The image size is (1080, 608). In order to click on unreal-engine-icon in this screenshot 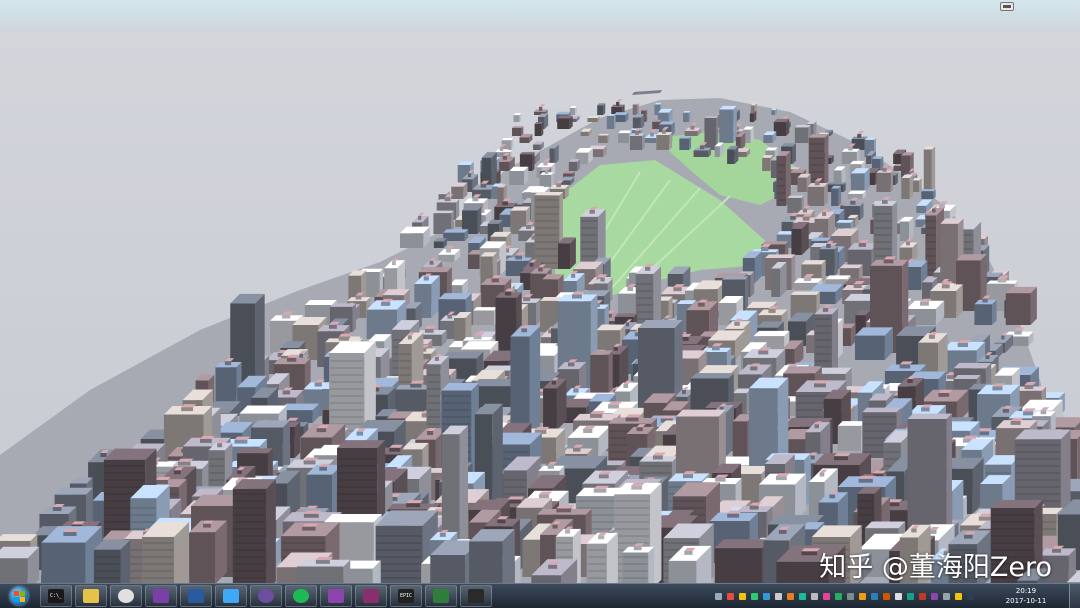, I will do `click(196, 596)`.